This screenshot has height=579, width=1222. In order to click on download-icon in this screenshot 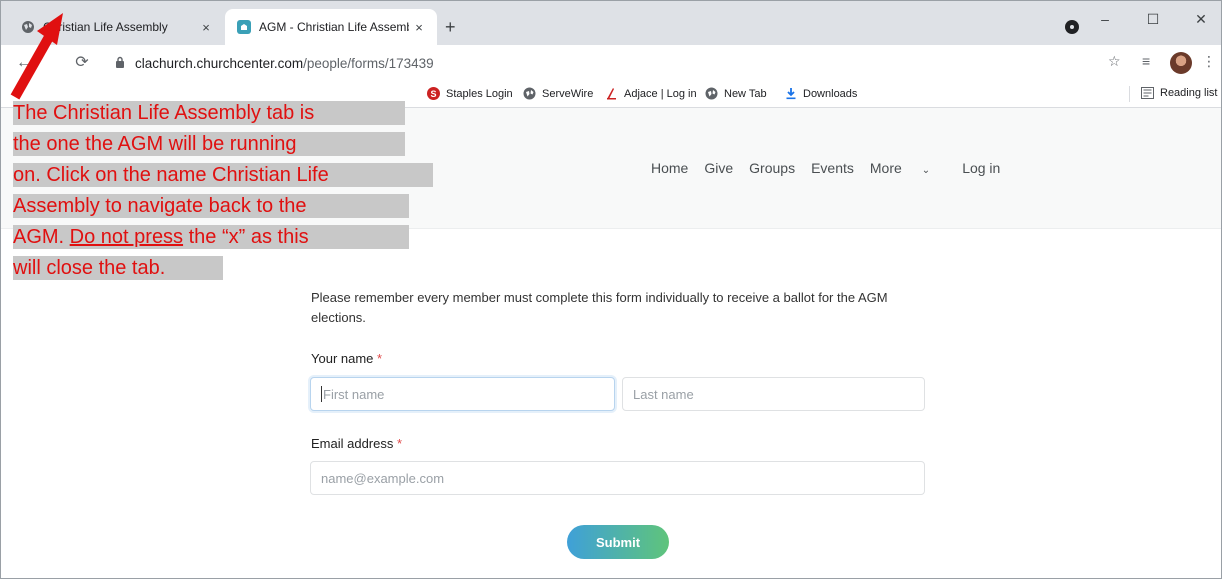, I will do `click(791, 93)`.